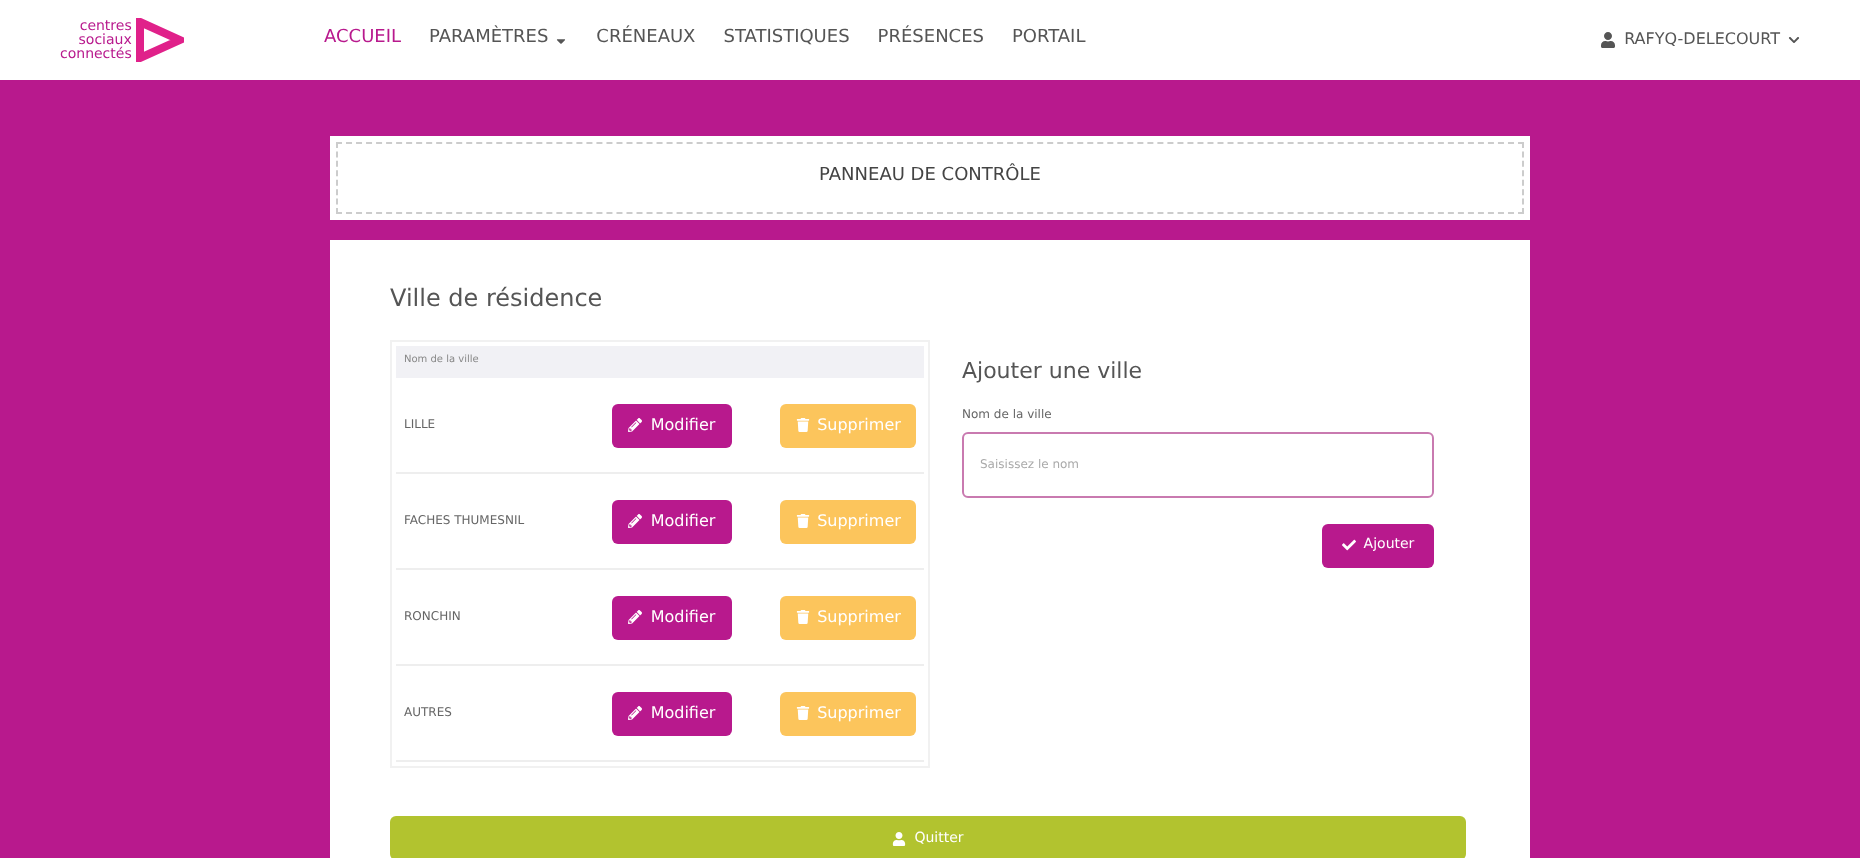 This screenshot has width=1860, height=858. Describe the element at coordinates (930, 40) in the screenshot. I see `nav-link: PRÉSENCES` at that location.